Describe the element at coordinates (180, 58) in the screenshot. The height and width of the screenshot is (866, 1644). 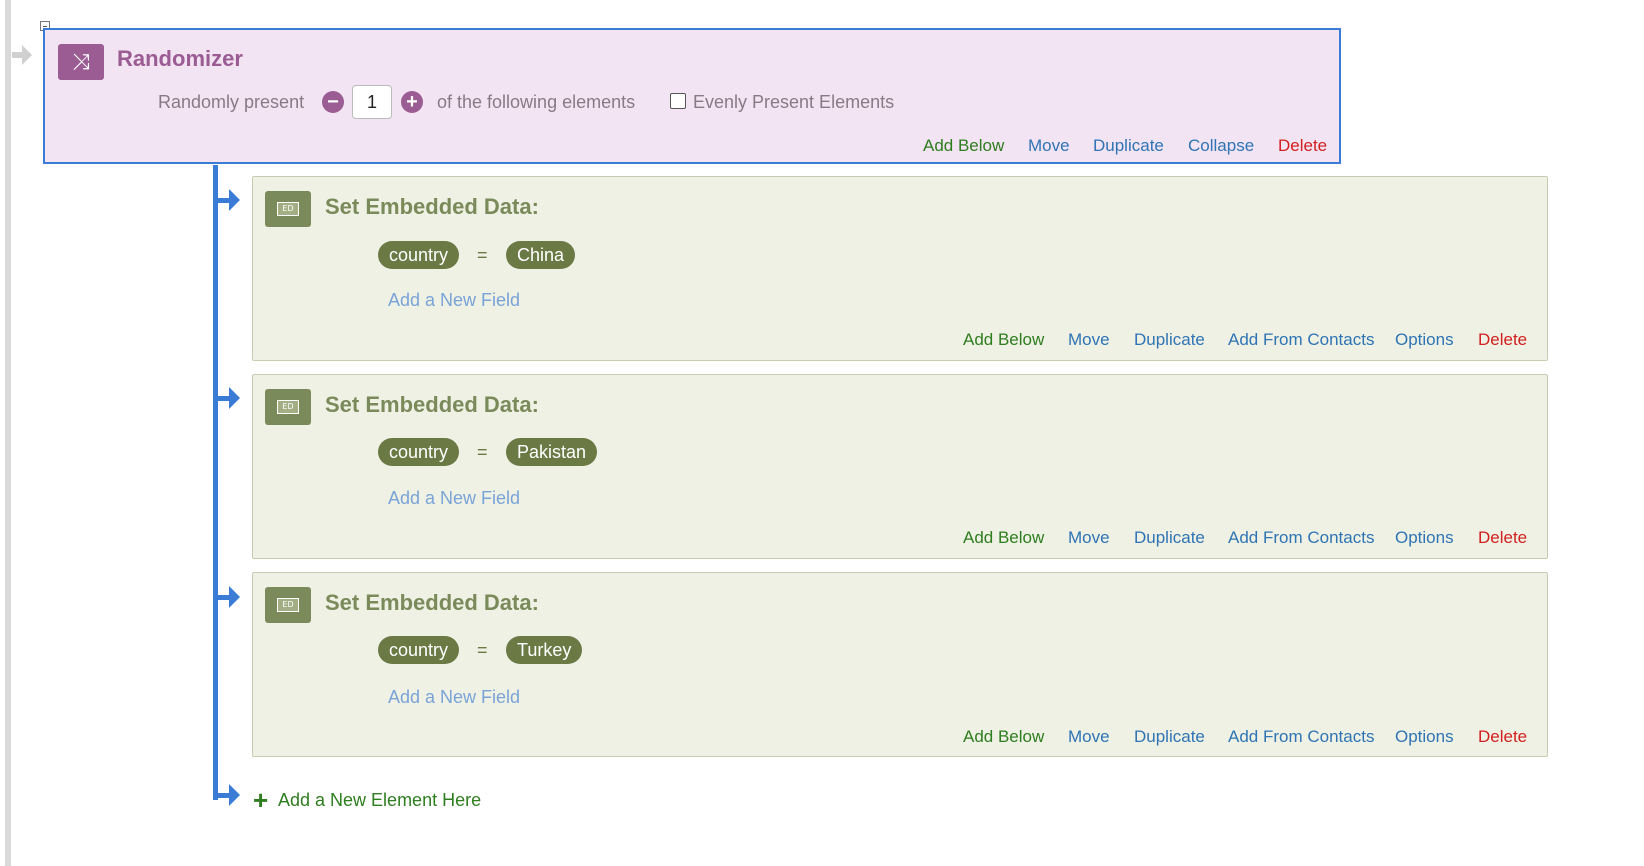
I see `randomizer-title: Randomizer` at that location.